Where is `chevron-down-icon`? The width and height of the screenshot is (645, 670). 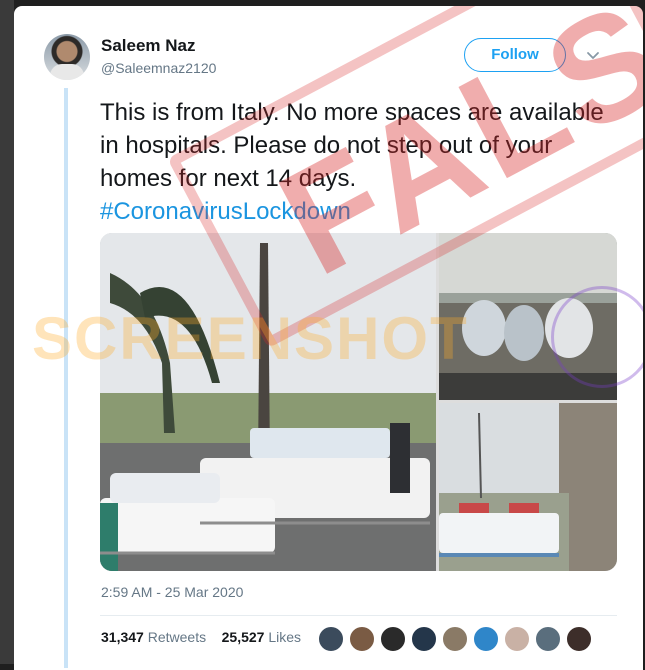
chevron-down-icon is located at coordinates (593, 55).